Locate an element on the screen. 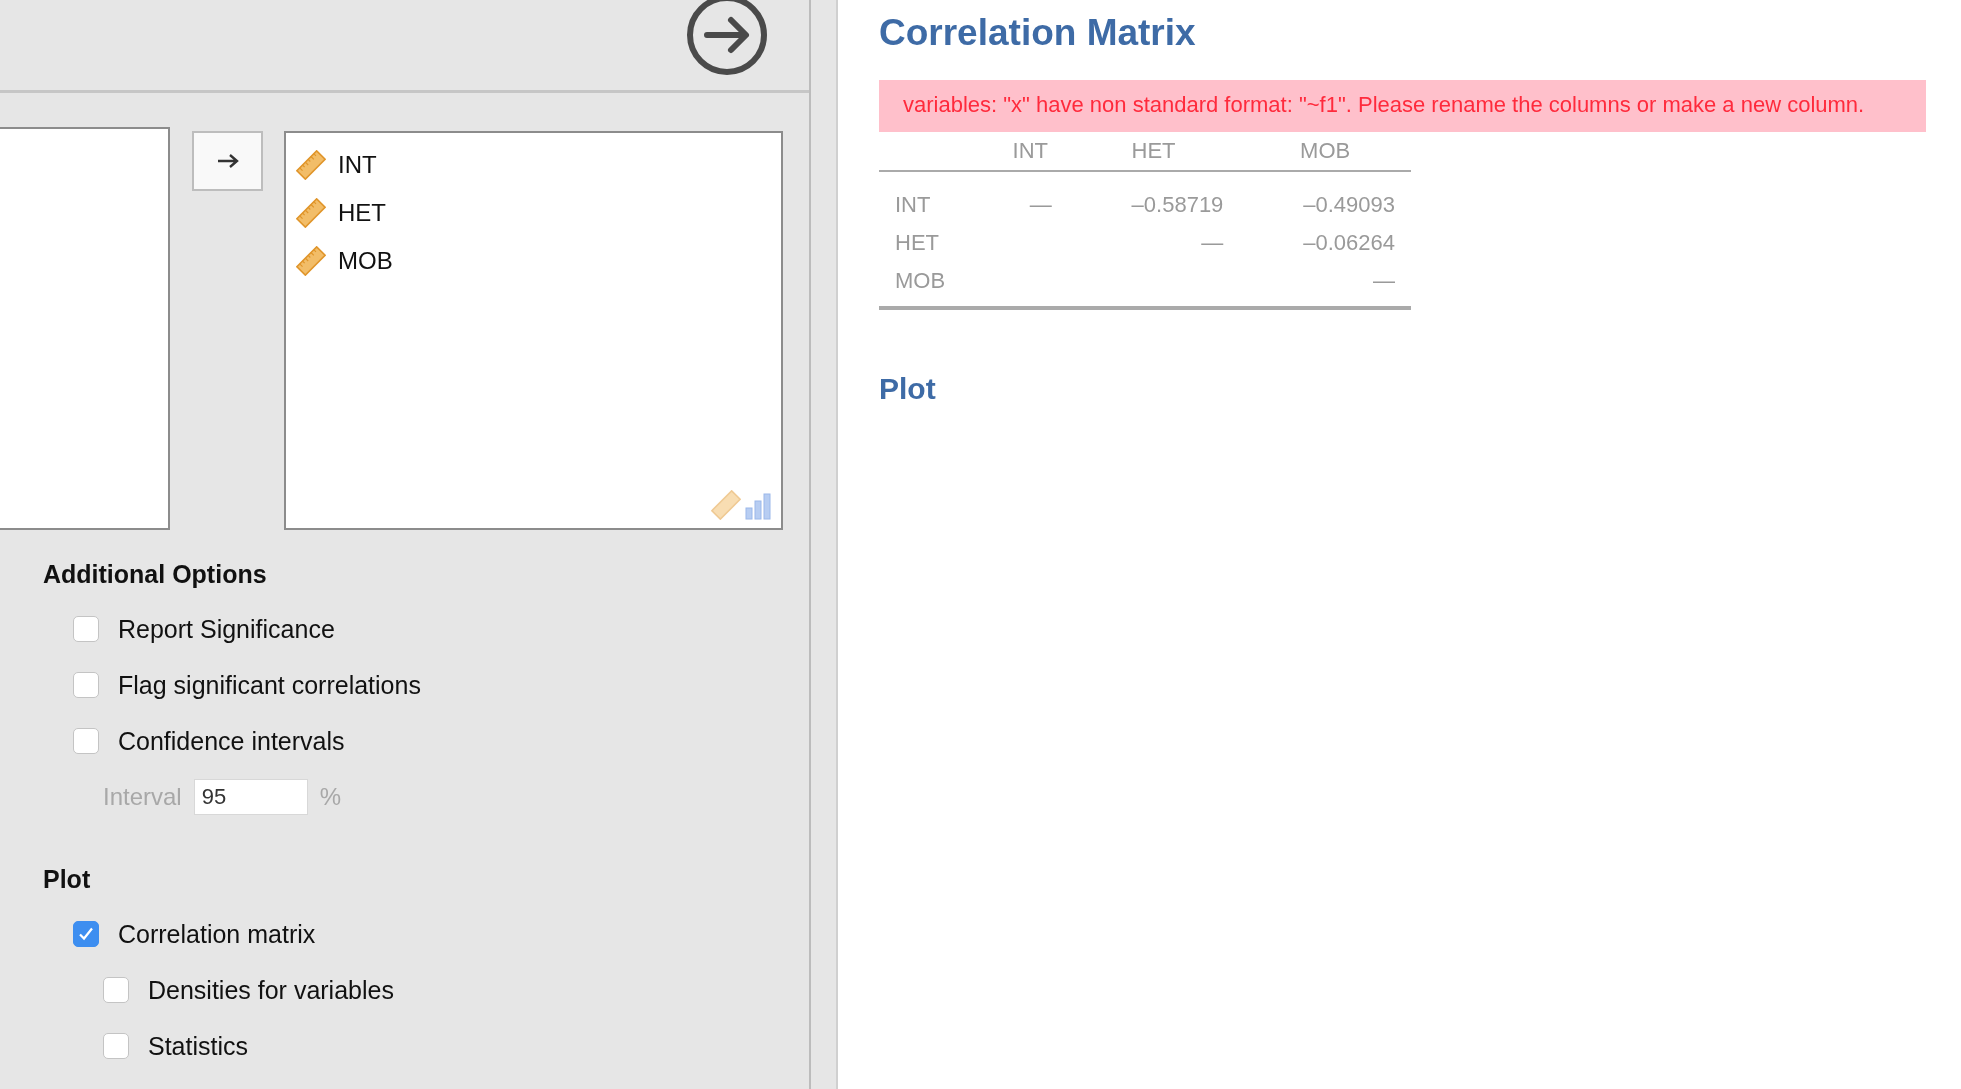  interval-label: Interval is located at coordinates (142, 797).